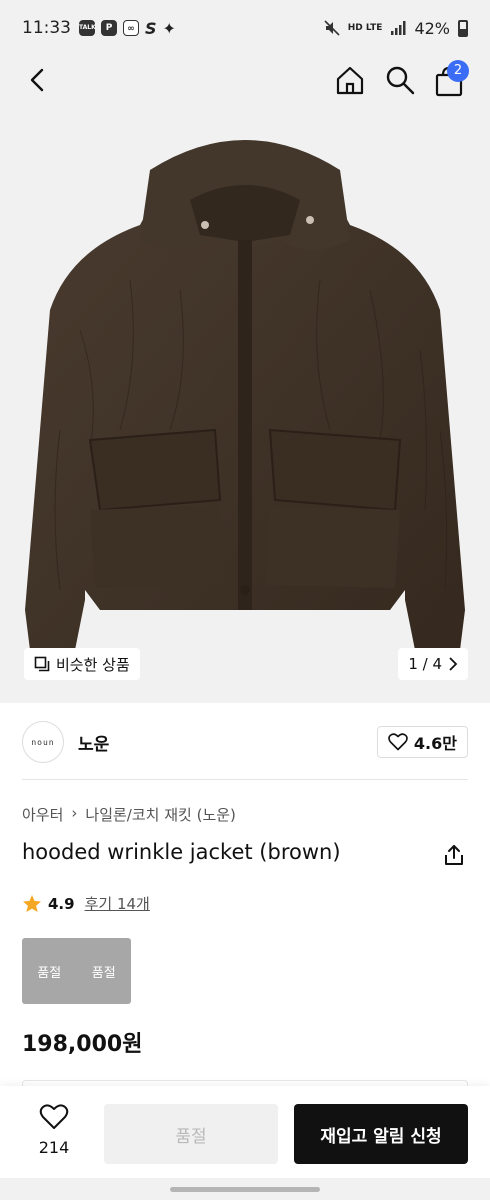 The height and width of the screenshot is (1200, 490). Describe the element at coordinates (46, 28) in the screenshot. I see `status-time: 11:33` at that location.